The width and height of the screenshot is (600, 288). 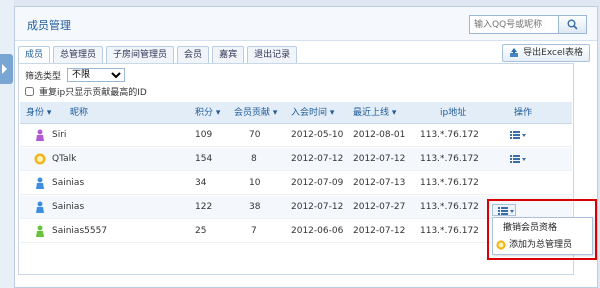 What do you see at coordinates (255, 207) in the screenshot?
I see `row-contribution: 38` at bounding box center [255, 207].